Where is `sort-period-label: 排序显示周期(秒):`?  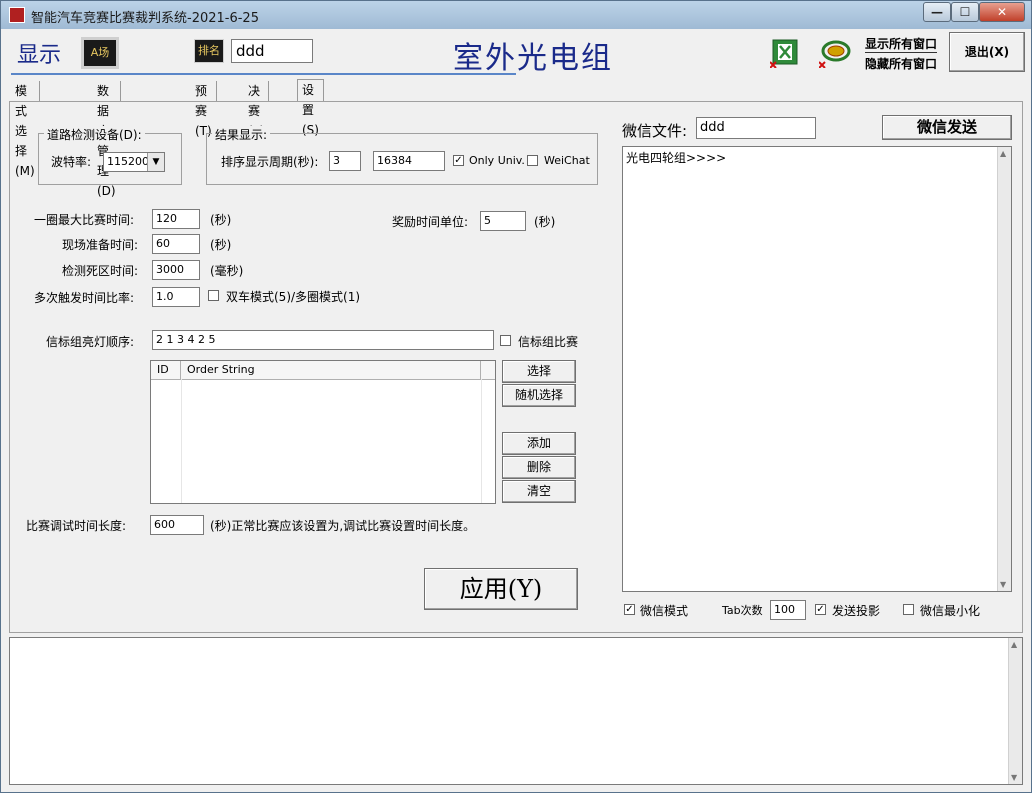 sort-period-label: 排序显示周期(秒): is located at coordinates (270, 162).